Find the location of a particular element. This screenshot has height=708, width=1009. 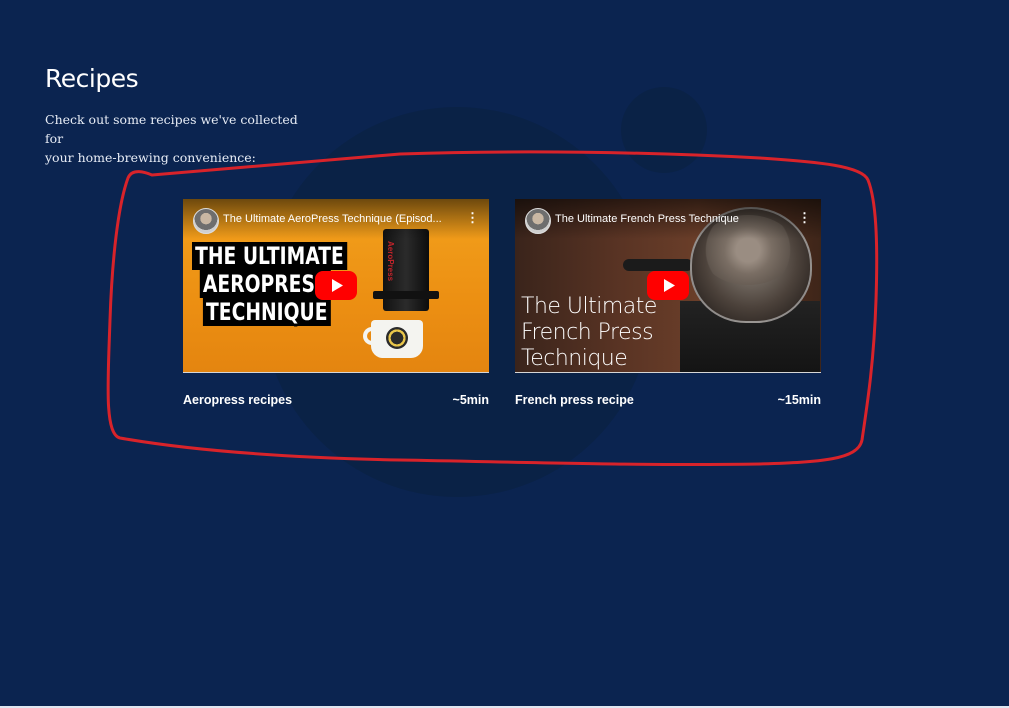

mug-logo-image is located at coordinates (397, 338).